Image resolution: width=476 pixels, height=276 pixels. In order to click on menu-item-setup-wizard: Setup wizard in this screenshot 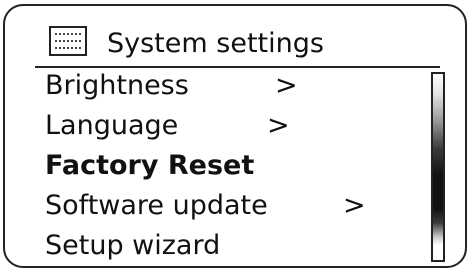, I will do `click(215, 246)`.